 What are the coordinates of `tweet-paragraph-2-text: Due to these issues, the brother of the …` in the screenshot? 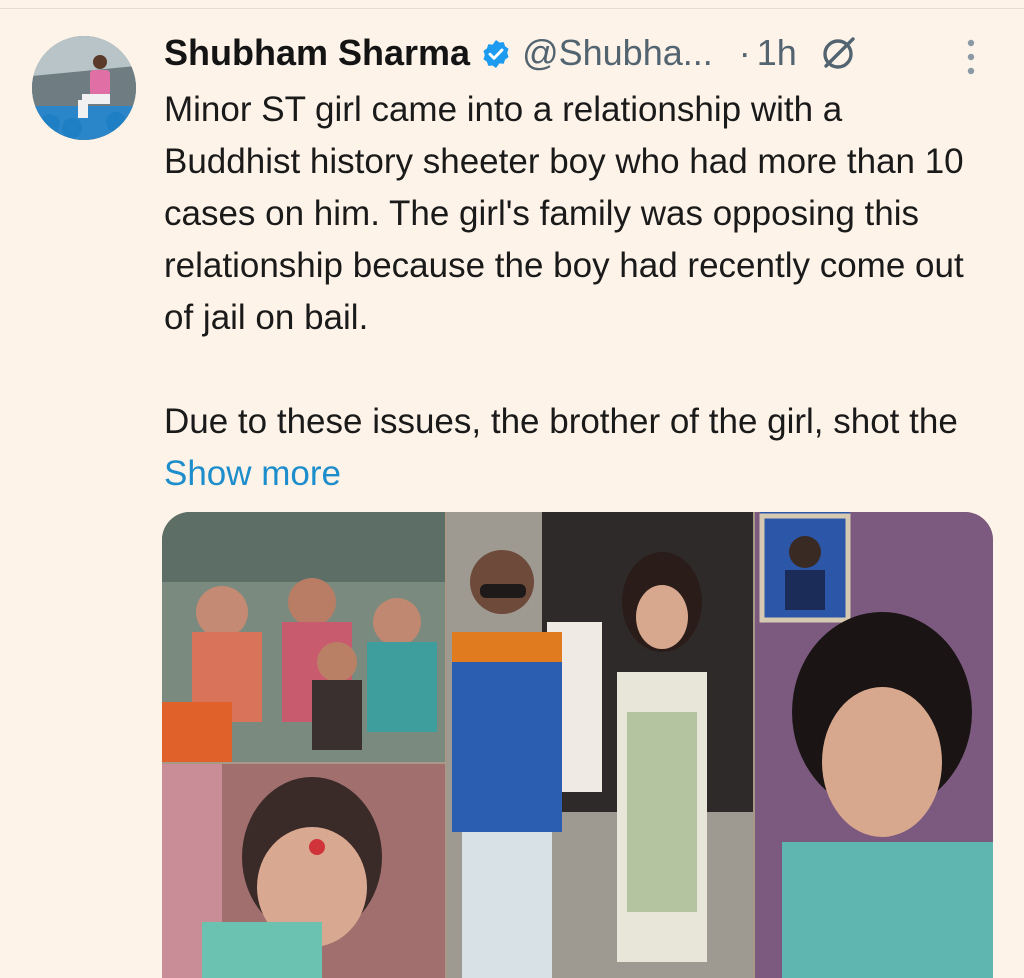 It's located at (561, 421).